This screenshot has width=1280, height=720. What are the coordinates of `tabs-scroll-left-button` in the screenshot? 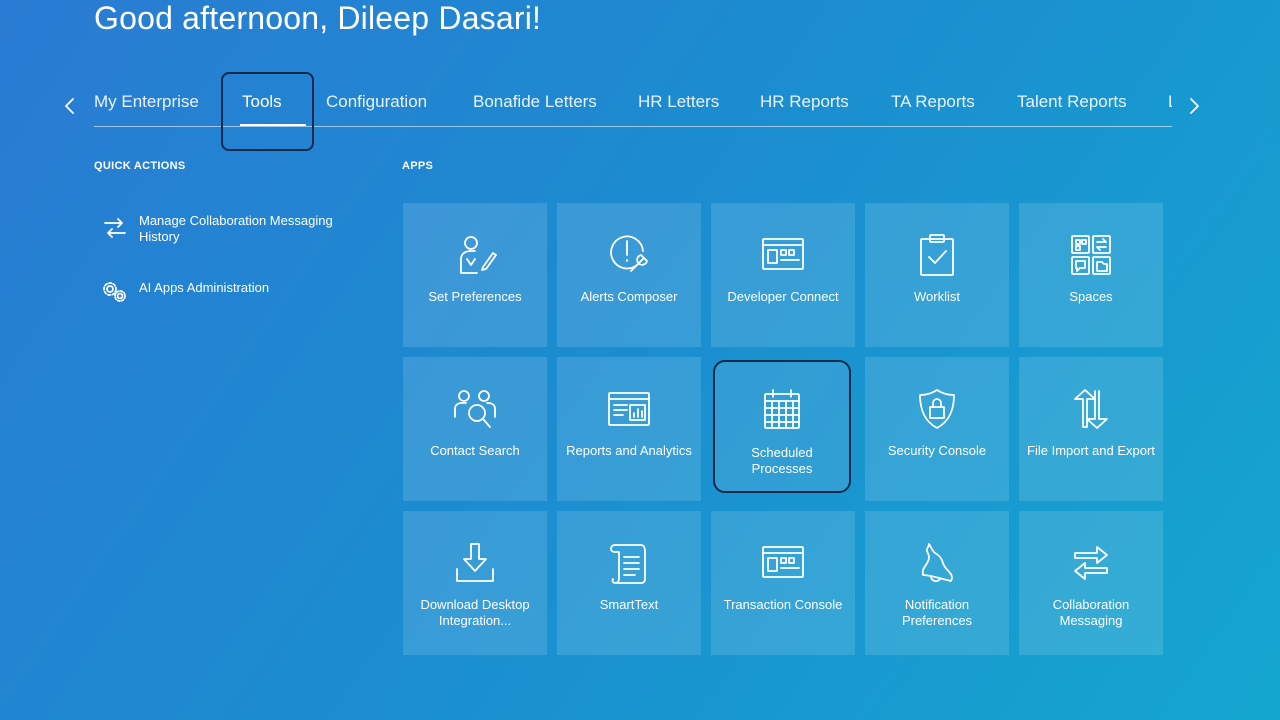 It's located at (70, 106).